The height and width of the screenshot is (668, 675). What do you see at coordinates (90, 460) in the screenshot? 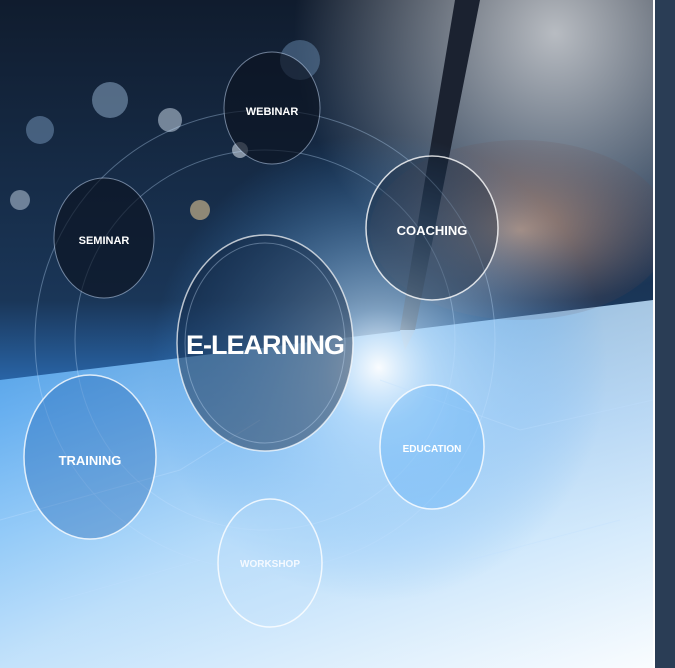
I see `training-label: TRAINING` at bounding box center [90, 460].